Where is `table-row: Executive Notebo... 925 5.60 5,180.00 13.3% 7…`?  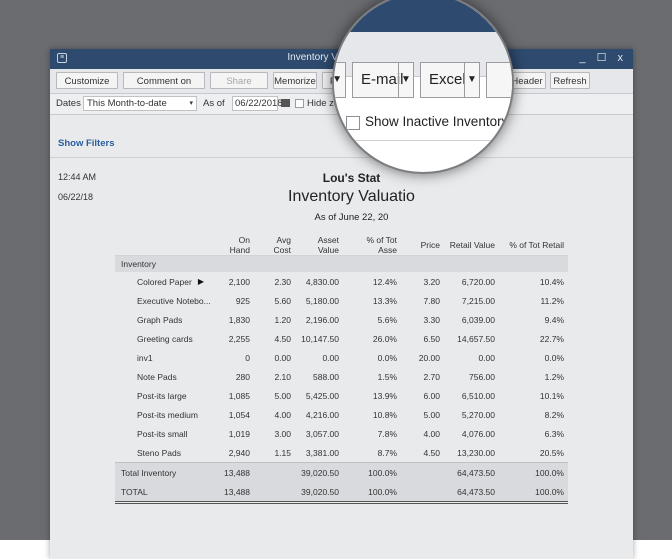 table-row: Executive Notebo... 925 5.60 5,180.00 13.3% 7… is located at coordinates (341, 300).